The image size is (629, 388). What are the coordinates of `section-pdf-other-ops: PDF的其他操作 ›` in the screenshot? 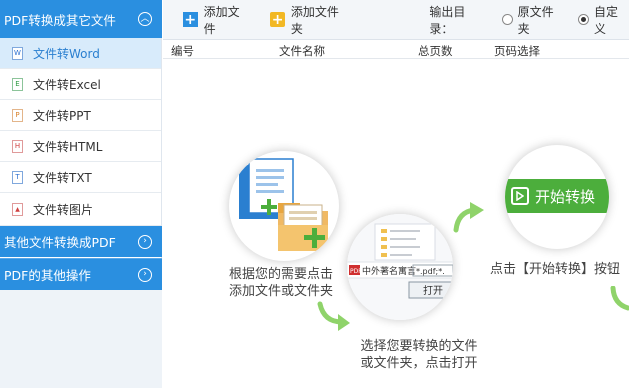 It's located at (81, 274).